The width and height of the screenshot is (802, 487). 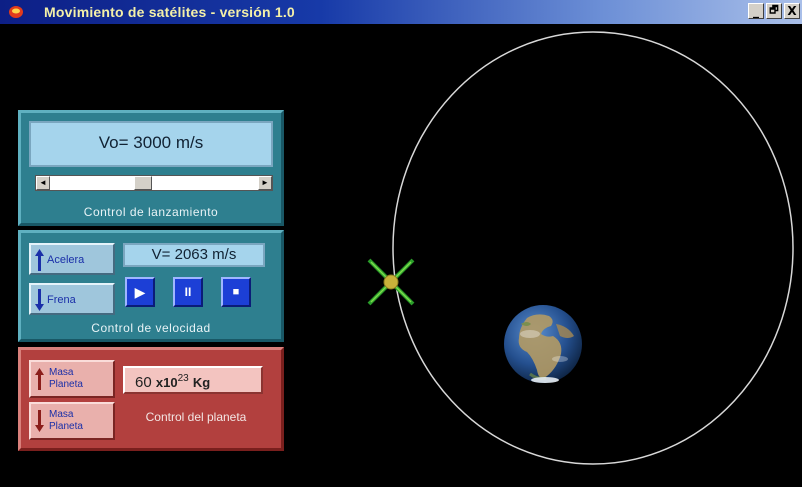 What do you see at coordinates (196, 417) in the screenshot?
I see `planet-control-label: Control del planeta` at bounding box center [196, 417].